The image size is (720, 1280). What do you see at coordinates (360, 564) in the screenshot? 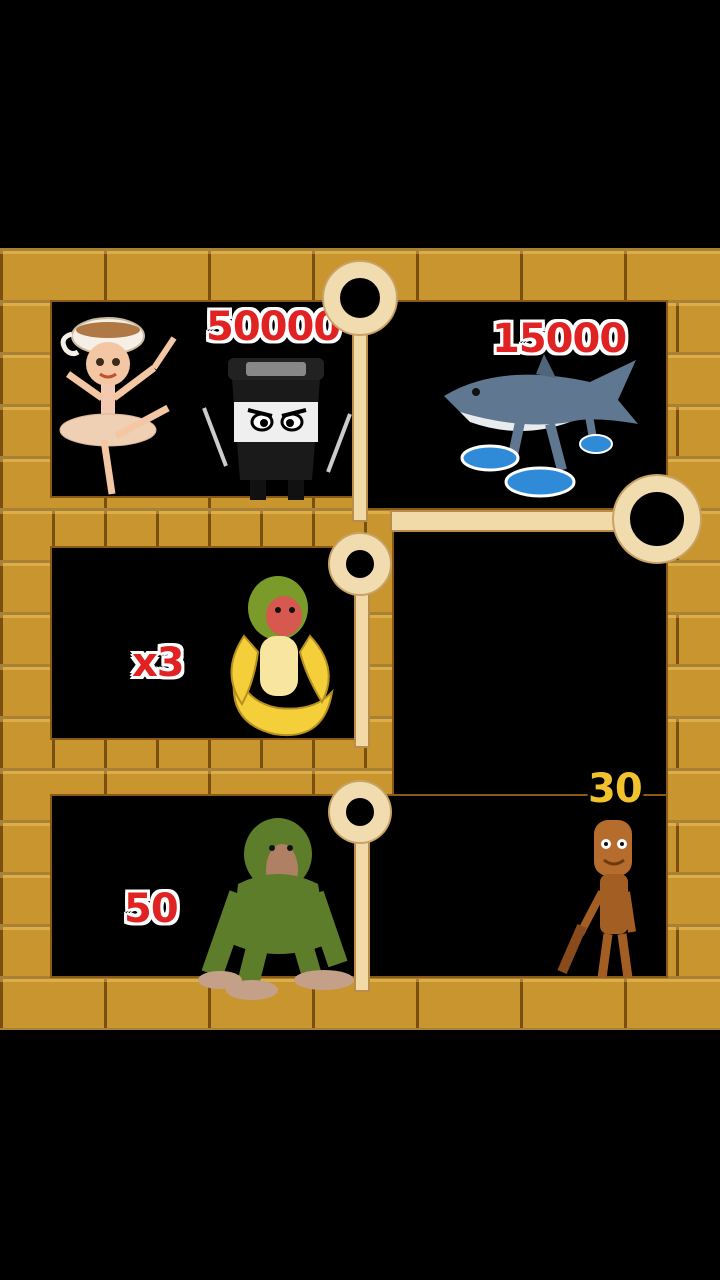
I see `pin-handle-middle` at bounding box center [360, 564].